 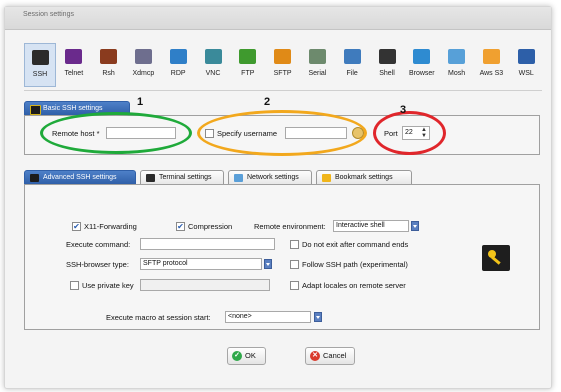 I want to click on protocol-file-button: File, so click(x=352, y=64).